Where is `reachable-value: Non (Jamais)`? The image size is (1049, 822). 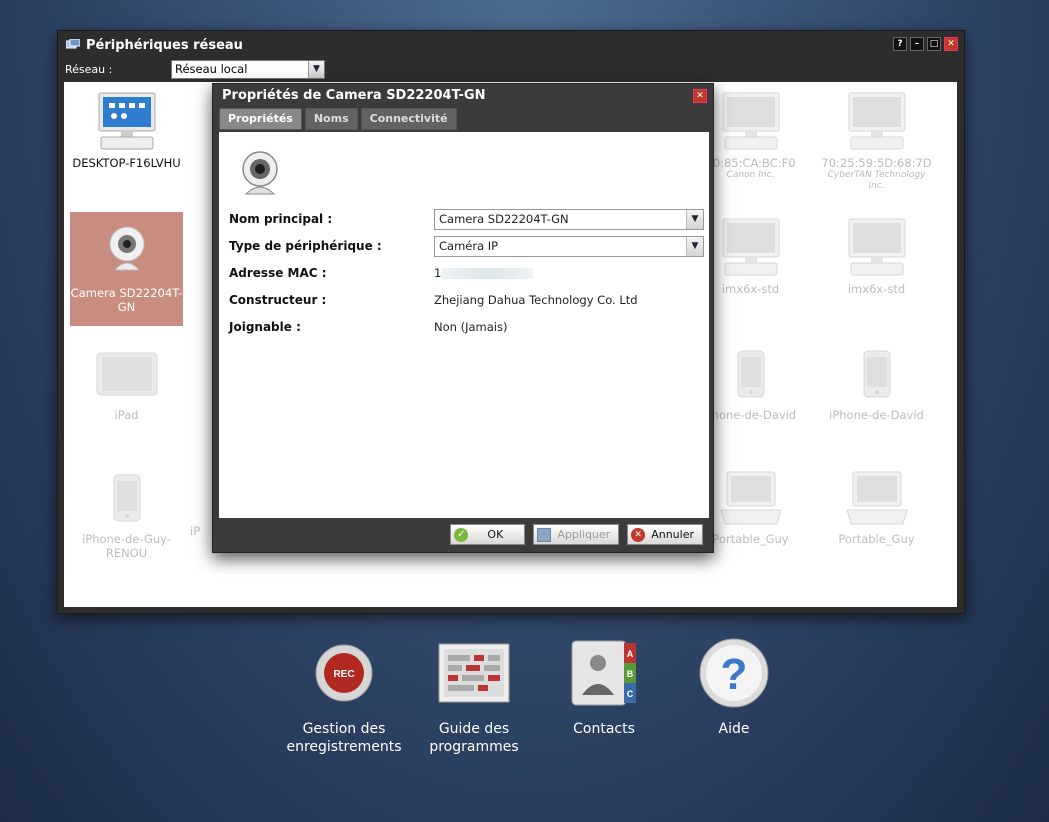
reachable-value: Non (Jamais) is located at coordinates (471, 327).